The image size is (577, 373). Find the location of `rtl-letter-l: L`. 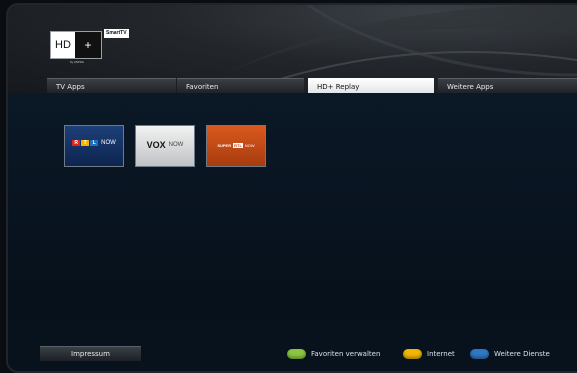

rtl-letter-l: L is located at coordinates (94, 143).